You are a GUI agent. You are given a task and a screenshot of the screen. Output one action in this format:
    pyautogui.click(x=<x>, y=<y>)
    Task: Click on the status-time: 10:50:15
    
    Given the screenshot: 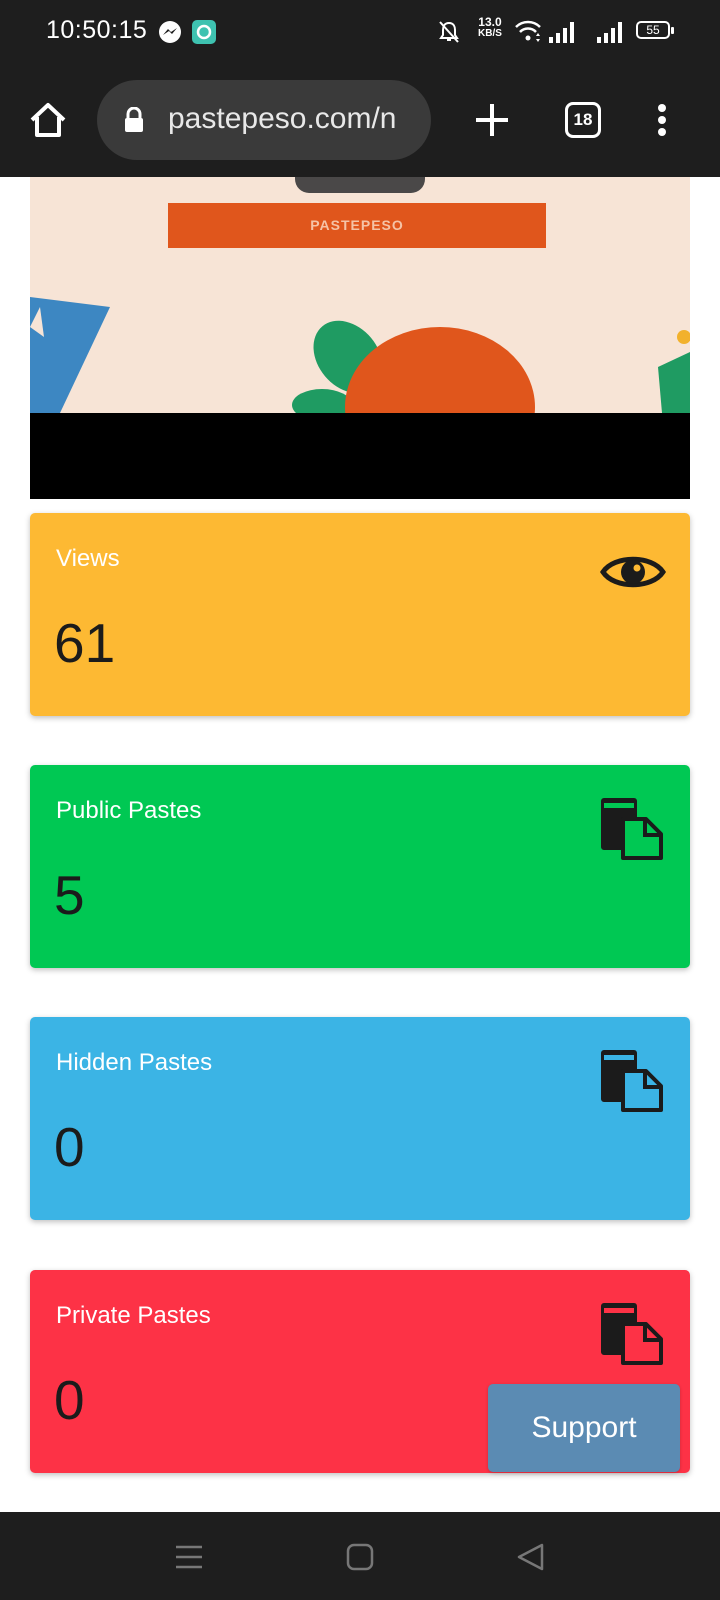 What is the action you would take?
    pyautogui.click(x=97, y=30)
    